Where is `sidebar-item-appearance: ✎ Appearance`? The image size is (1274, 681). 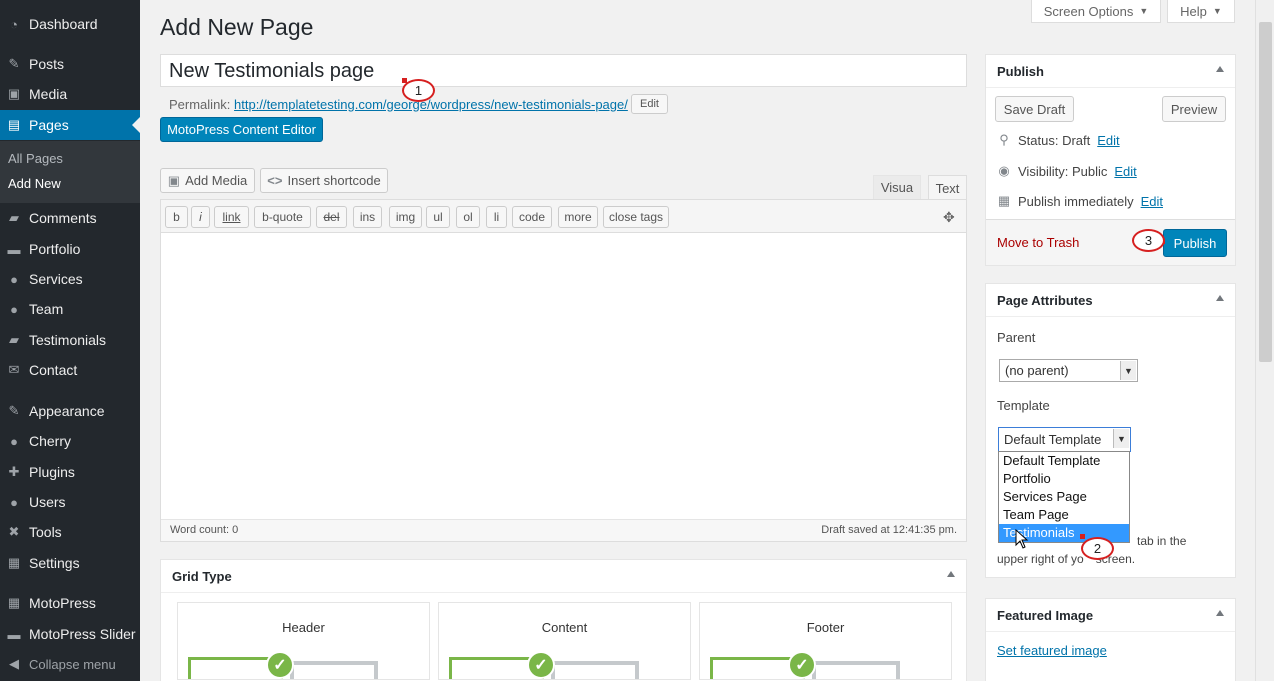
sidebar-item-appearance: ✎ Appearance is located at coordinates (70, 411).